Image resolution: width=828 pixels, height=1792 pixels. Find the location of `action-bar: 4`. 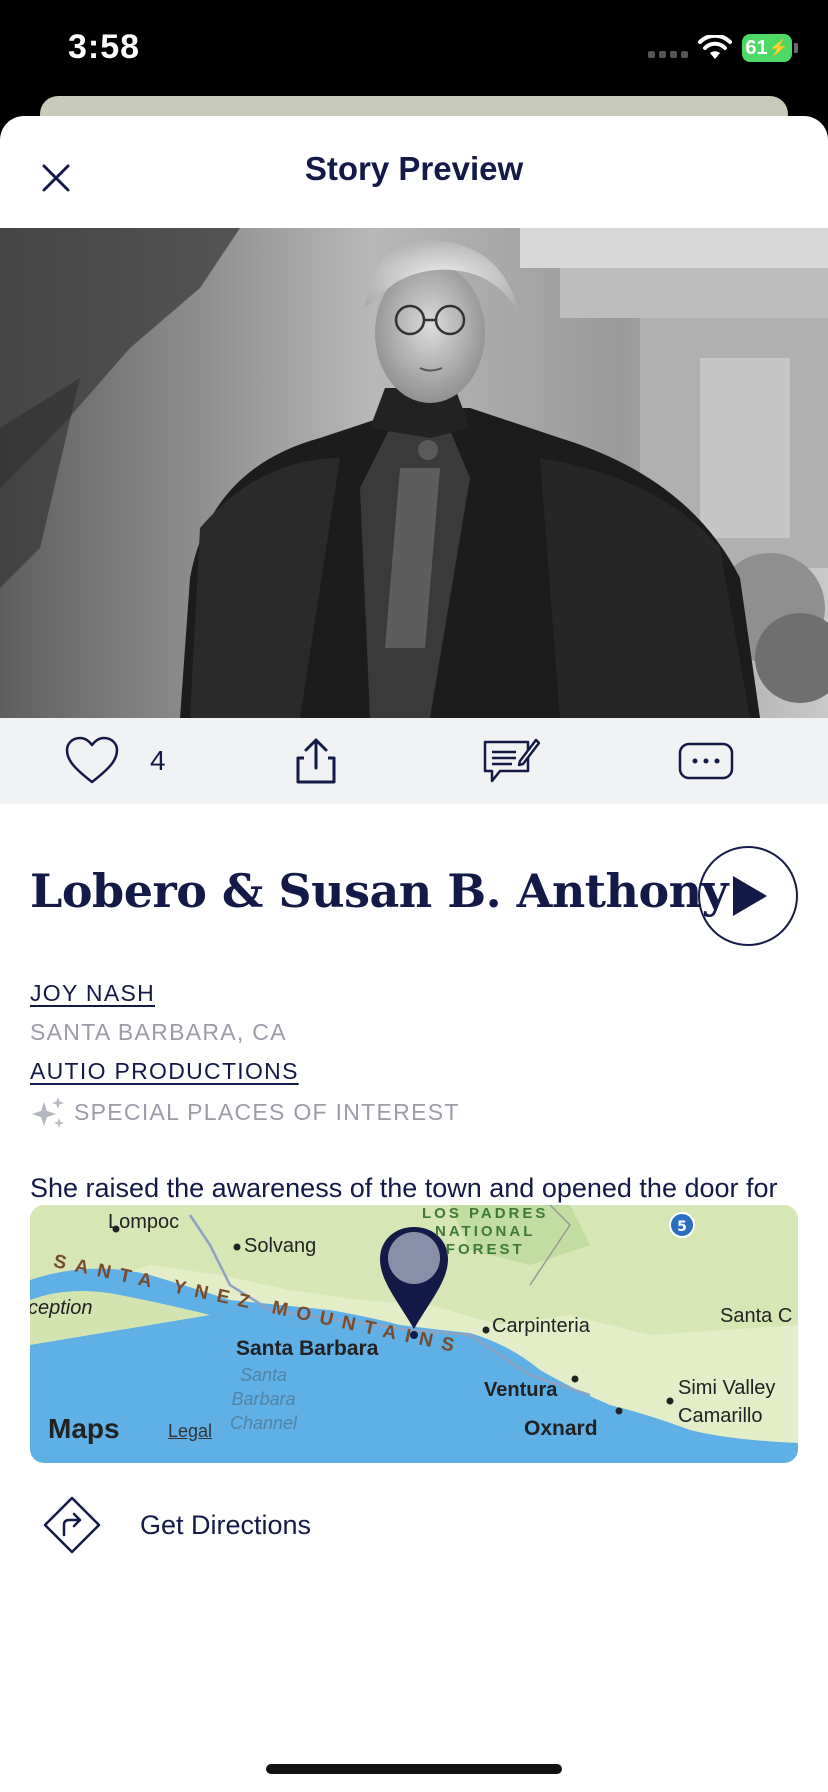

action-bar: 4 is located at coordinates (414, 761).